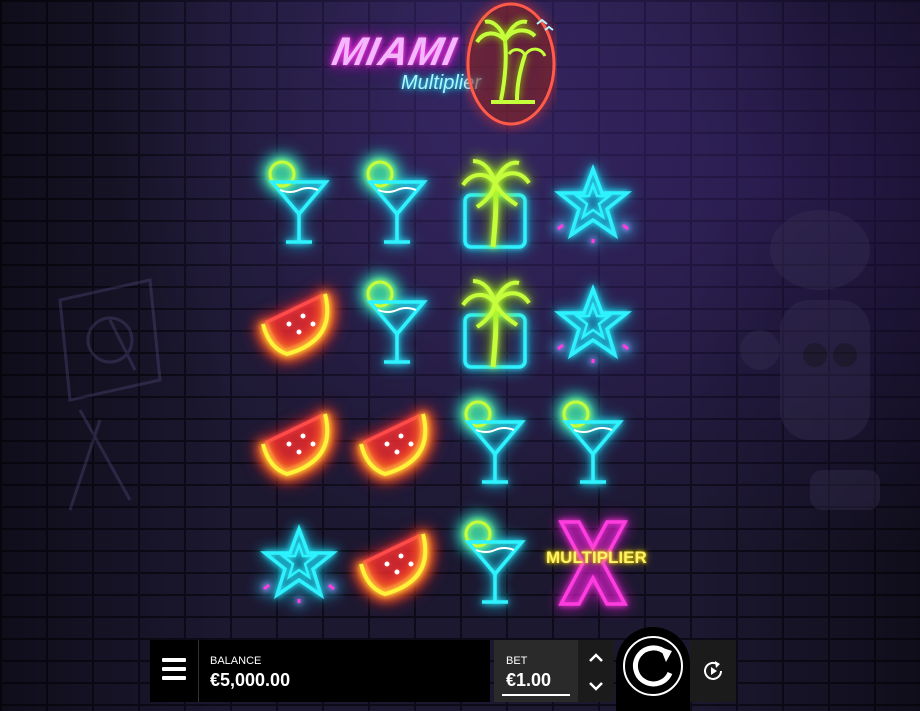  Describe the element at coordinates (236, 661) in the screenshot. I see `balance-label: BALANCE` at that location.